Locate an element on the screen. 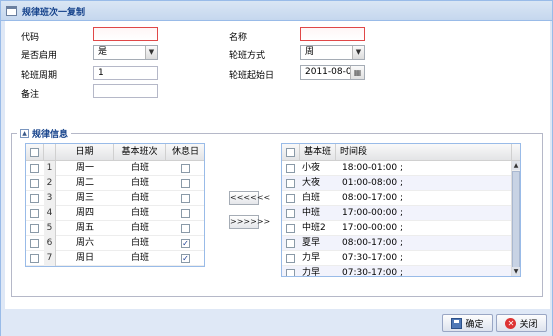  start-date-field: 2011-08-01 ▦ is located at coordinates (332, 72).